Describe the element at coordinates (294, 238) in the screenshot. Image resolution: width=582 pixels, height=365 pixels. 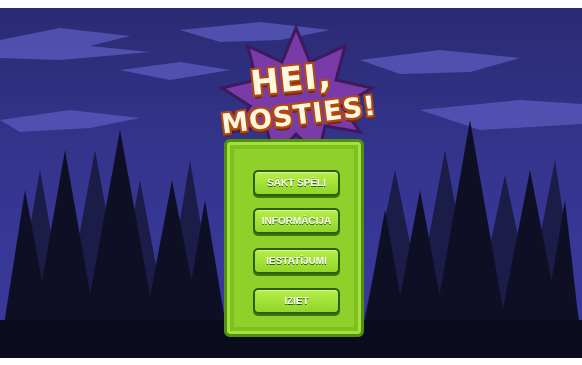
I see `main-menu-panel: SĀKT SPĒLI INFORMĀCIJA IESTATĪJUMI IZIET` at that location.